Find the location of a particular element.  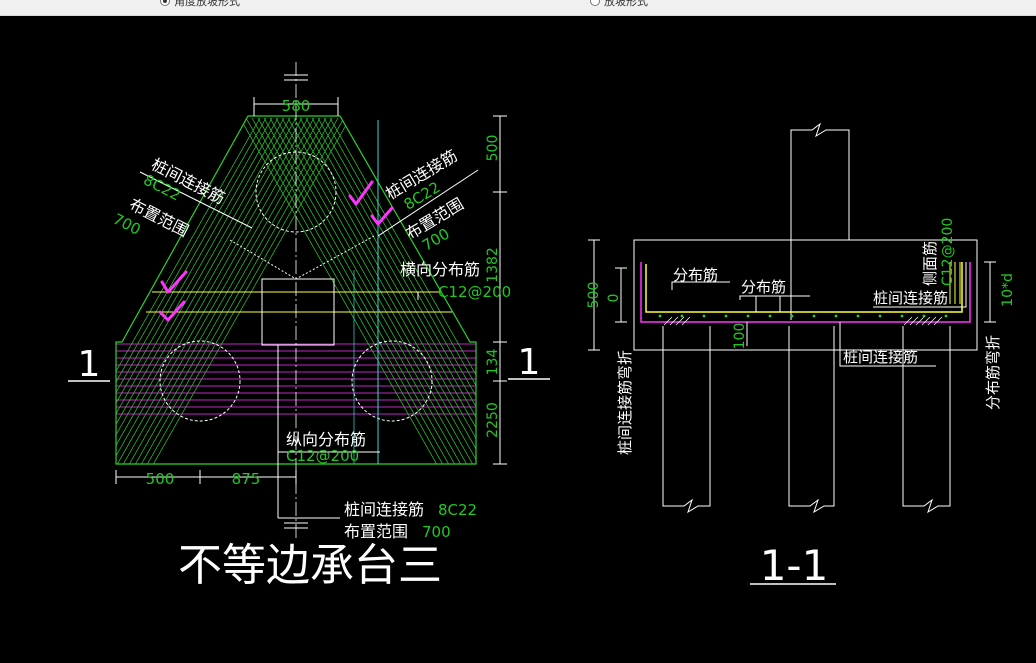

plan-title: 不等边承台三 is located at coordinates (310, 565).